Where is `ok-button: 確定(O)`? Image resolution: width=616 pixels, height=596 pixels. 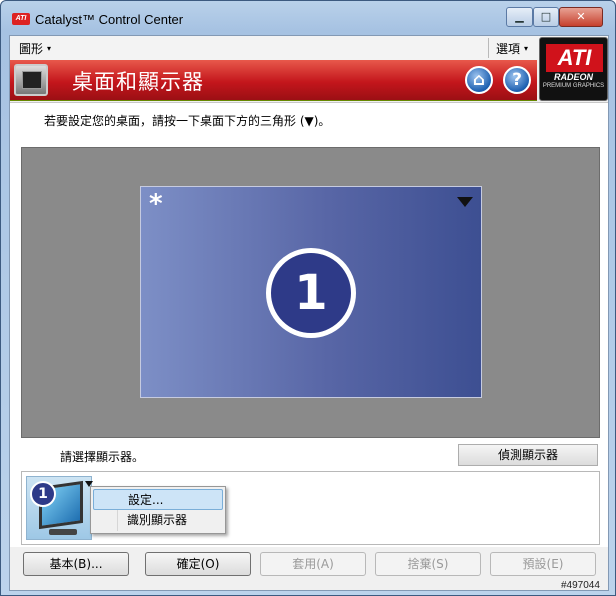 ok-button: 確定(O) is located at coordinates (198, 564).